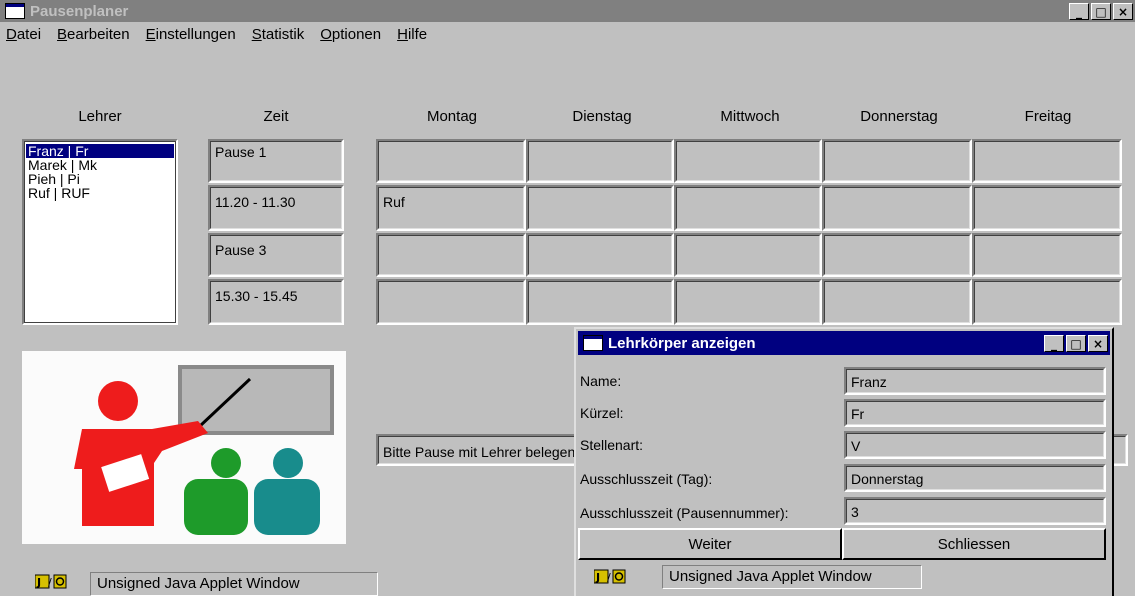  I want to click on header-teacher: Lehrer, so click(100, 116).